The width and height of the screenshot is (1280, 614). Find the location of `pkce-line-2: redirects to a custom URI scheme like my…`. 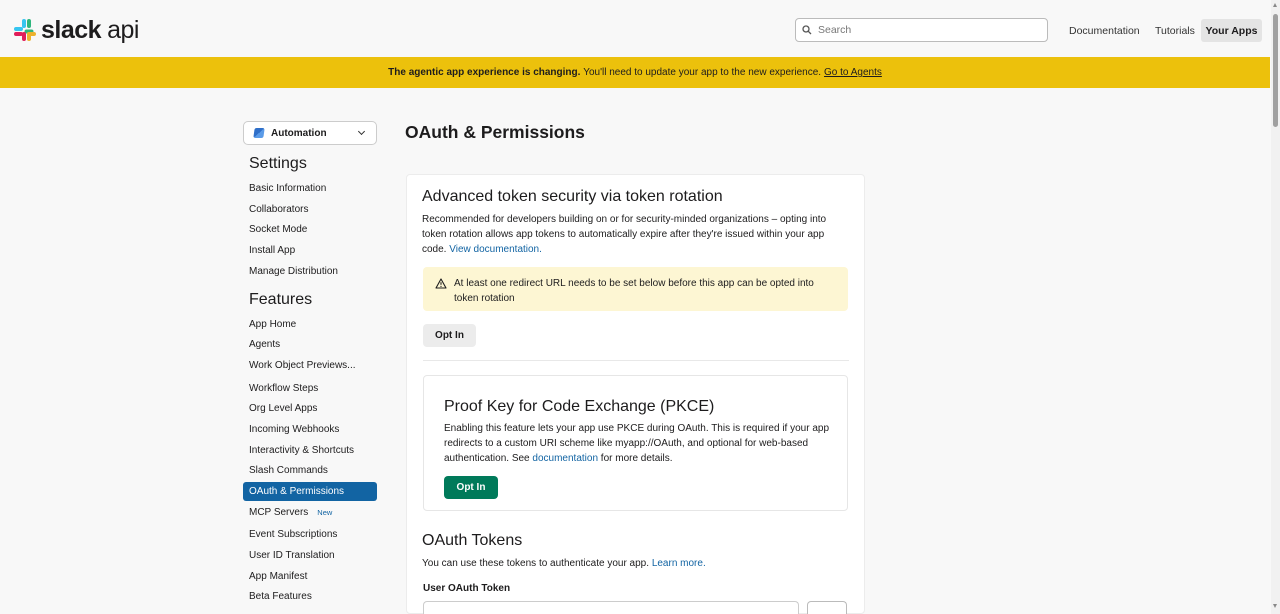

pkce-line-2: redirects to a custom URI scheme like my… is located at coordinates (626, 443).